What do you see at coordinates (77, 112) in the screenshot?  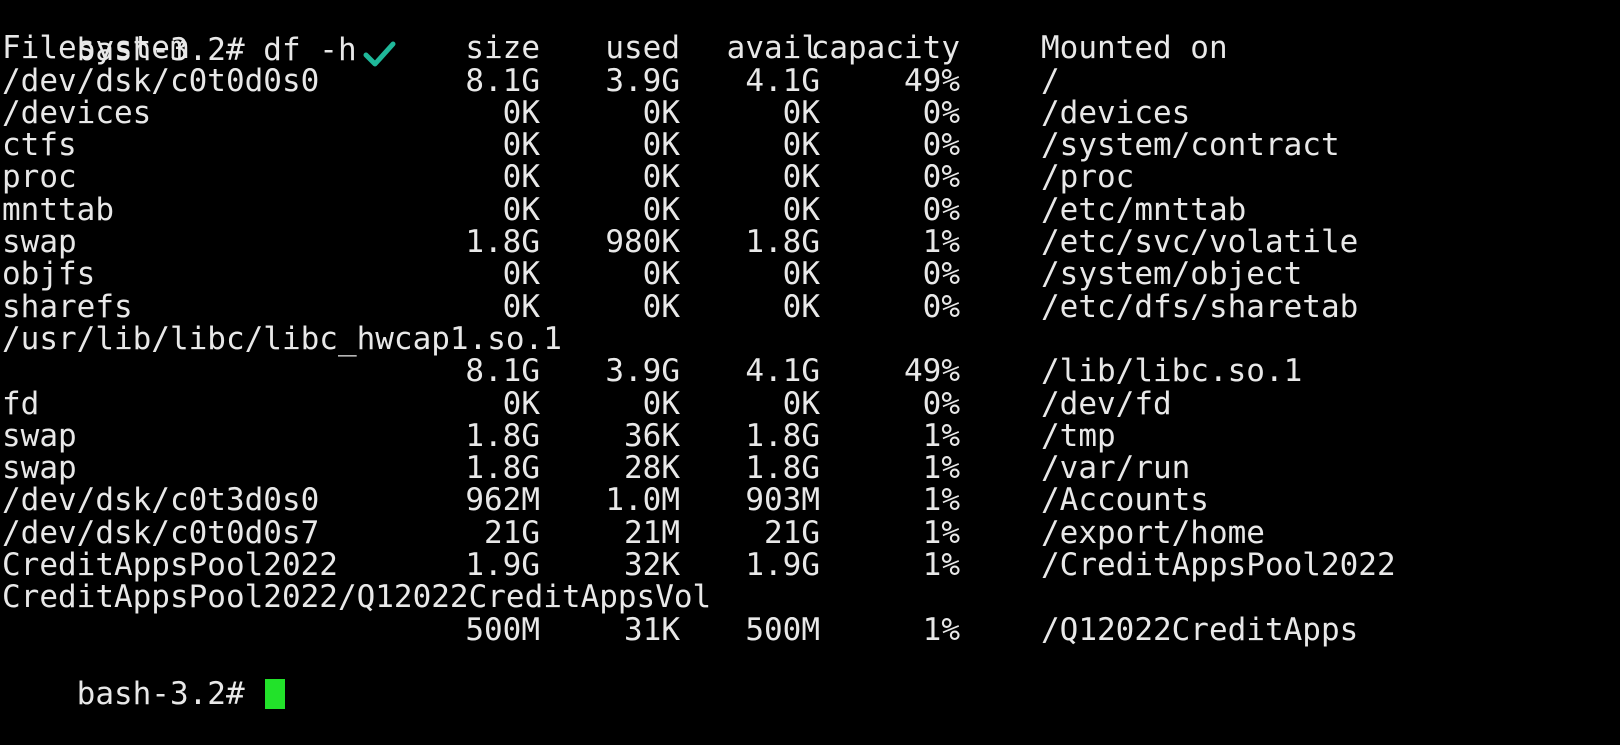 I see `cell-filesystem: /devices` at bounding box center [77, 112].